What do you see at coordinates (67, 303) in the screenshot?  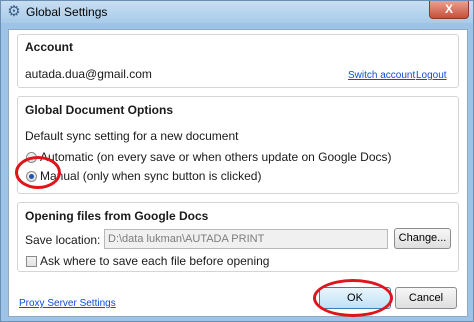 I see `proxy-settings-link: Proxy Server Settings` at bounding box center [67, 303].